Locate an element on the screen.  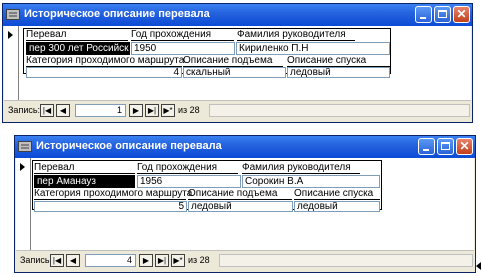
category-field: 5 is located at coordinates (110, 206).